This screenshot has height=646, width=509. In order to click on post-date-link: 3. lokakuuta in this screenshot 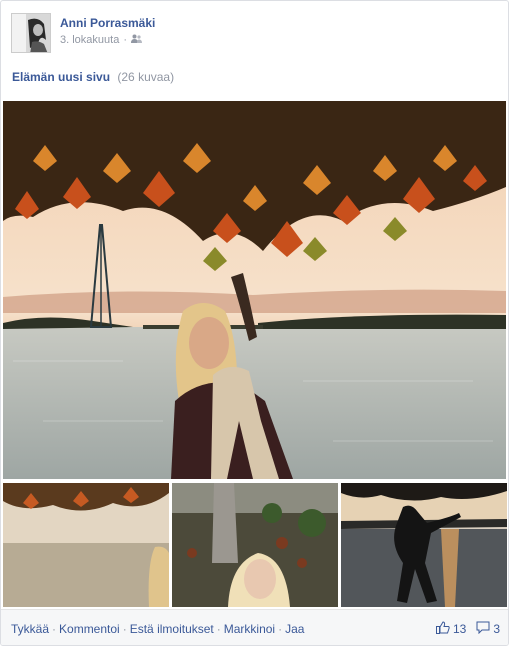, I will do `click(89, 40)`.